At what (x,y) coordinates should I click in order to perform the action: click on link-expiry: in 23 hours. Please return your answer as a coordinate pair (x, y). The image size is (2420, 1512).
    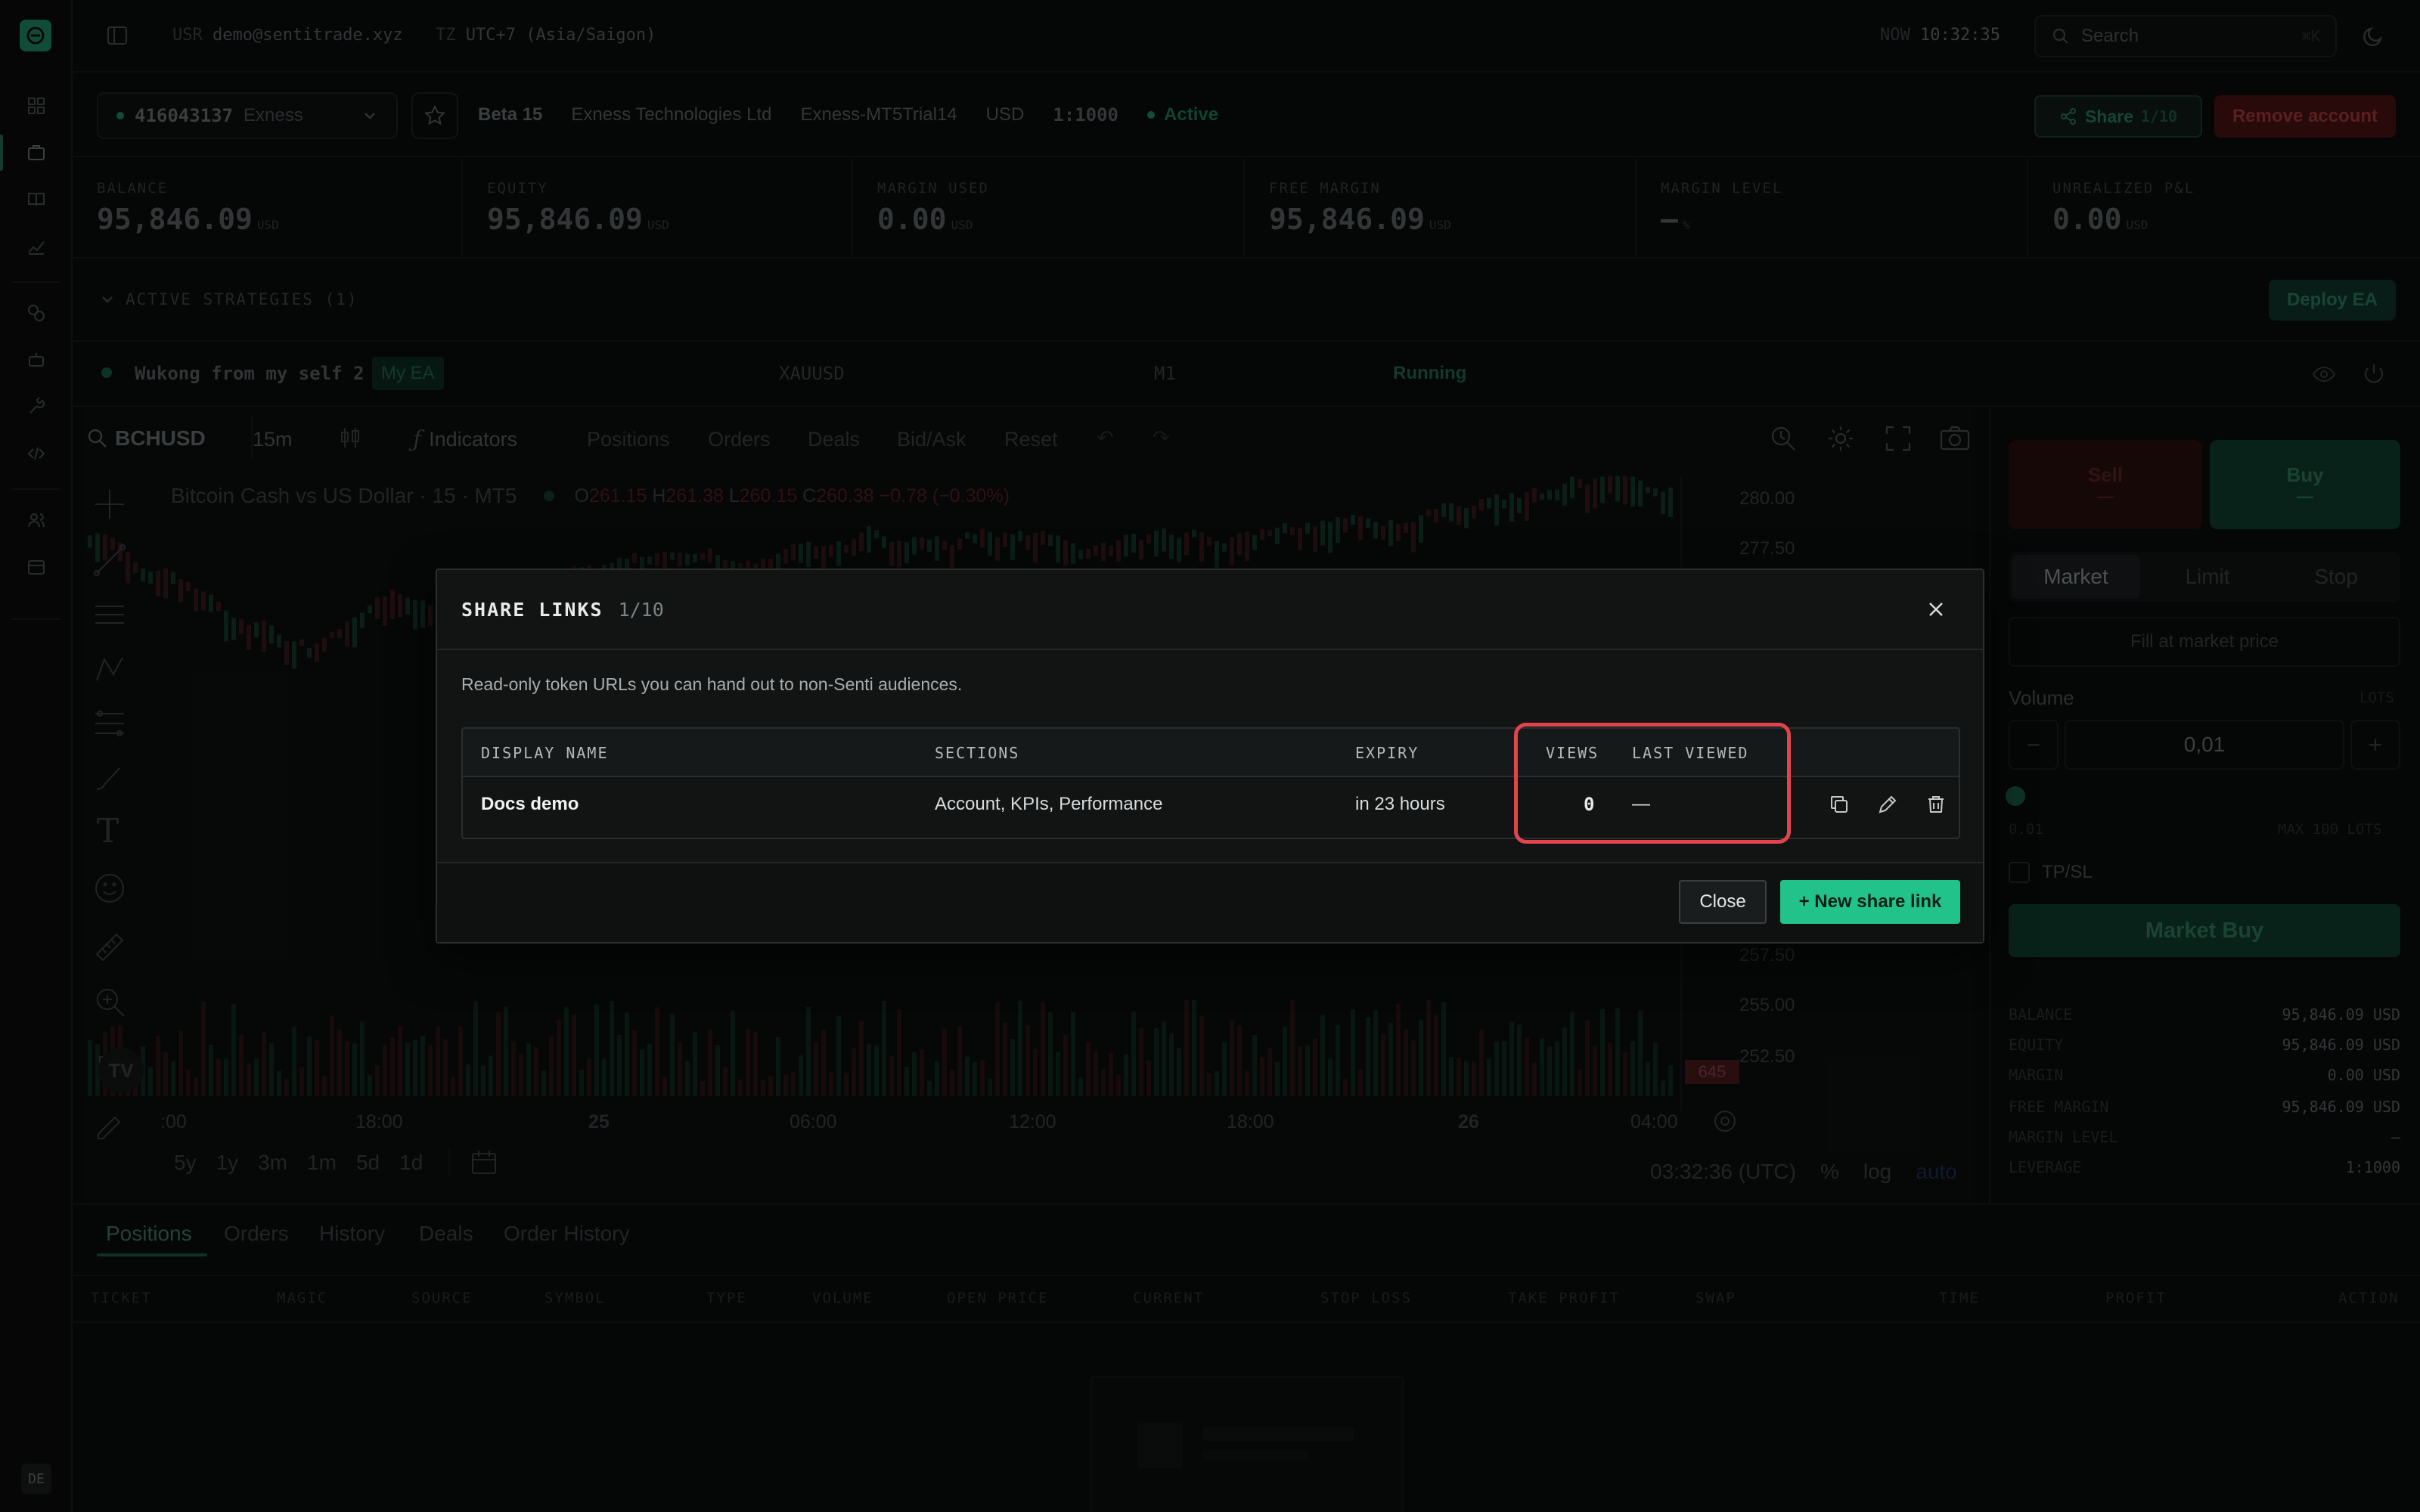
    Looking at the image, I should click on (1400, 804).